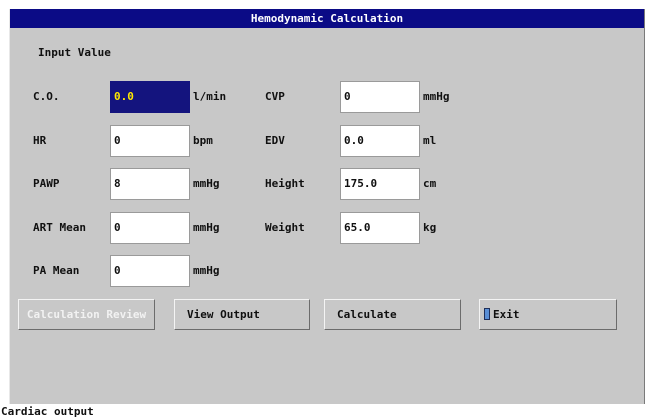 This screenshot has height=420, width=661. Describe the element at coordinates (330, 412) in the screenshot. I see `status-bar: Cardiac output` at that location.